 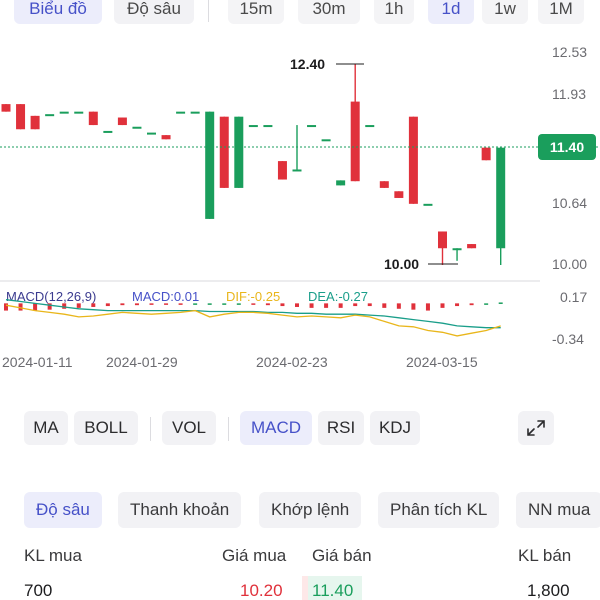 What do you see at coordinates (261, 590) in the screenshot?
I see `bid-price: 10.20` at bounding box center [261, 590].